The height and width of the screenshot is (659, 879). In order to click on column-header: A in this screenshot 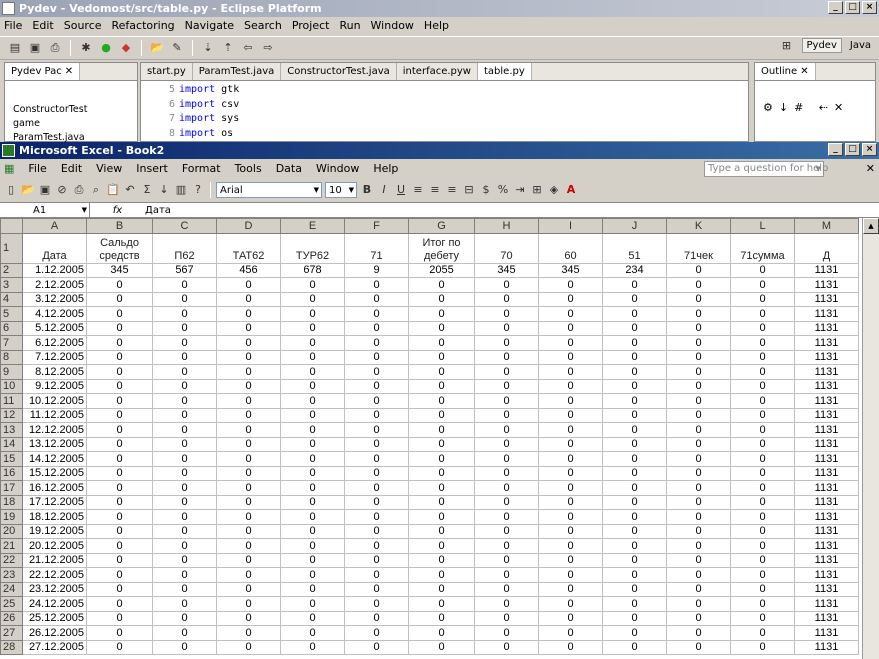, I will do `click(54, 226)`.